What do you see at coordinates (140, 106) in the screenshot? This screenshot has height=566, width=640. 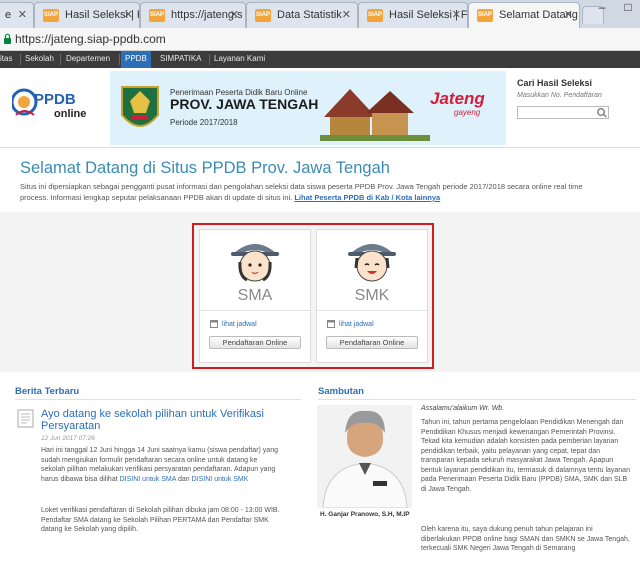 I see `jateng-coat-of-arms-icon` at bounding box center [140, 106].